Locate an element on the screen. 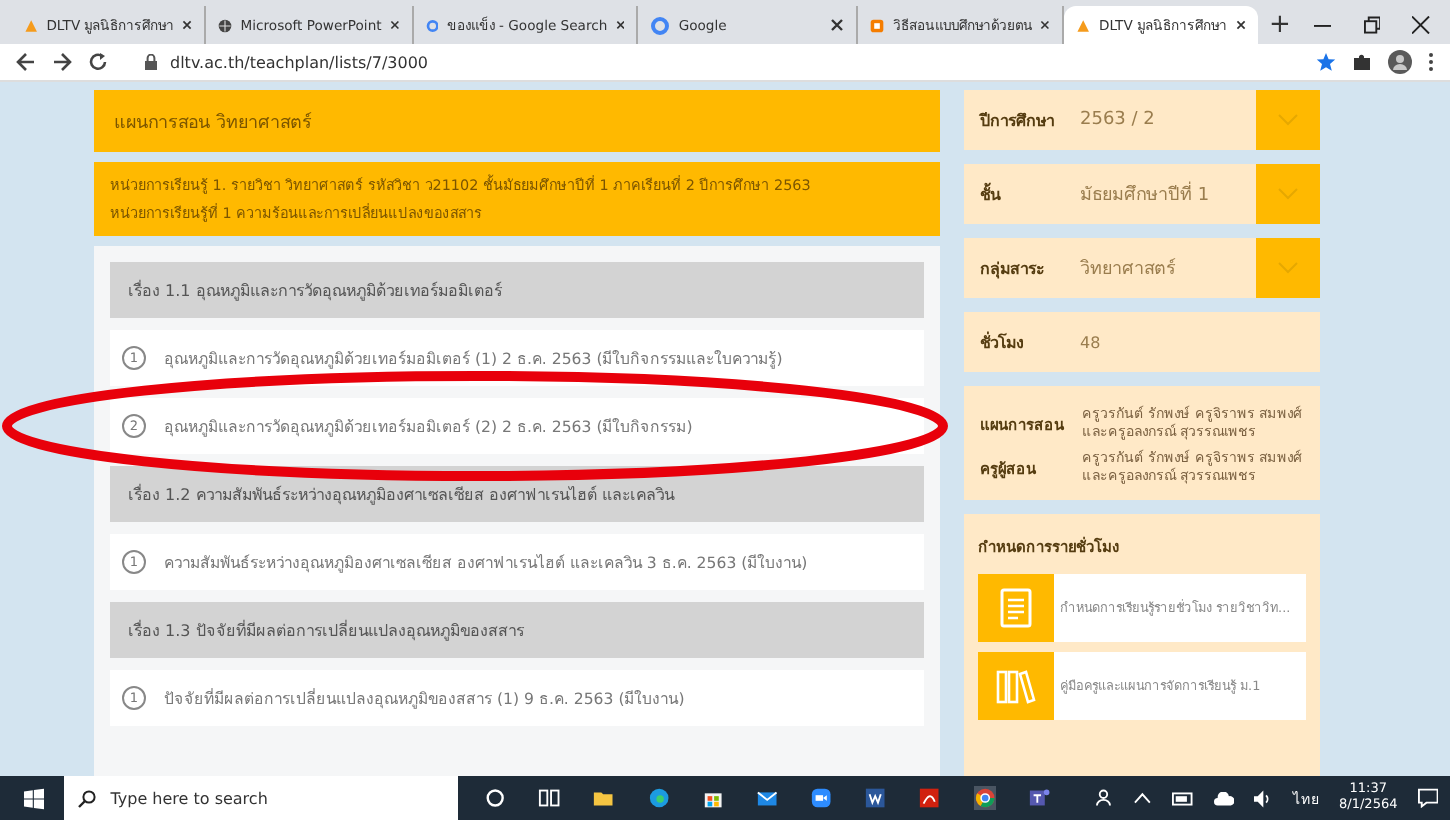 Image resolution: width=1450 pixels, height=820 pixels. teams-icon is located at coordinates (1039, 798).